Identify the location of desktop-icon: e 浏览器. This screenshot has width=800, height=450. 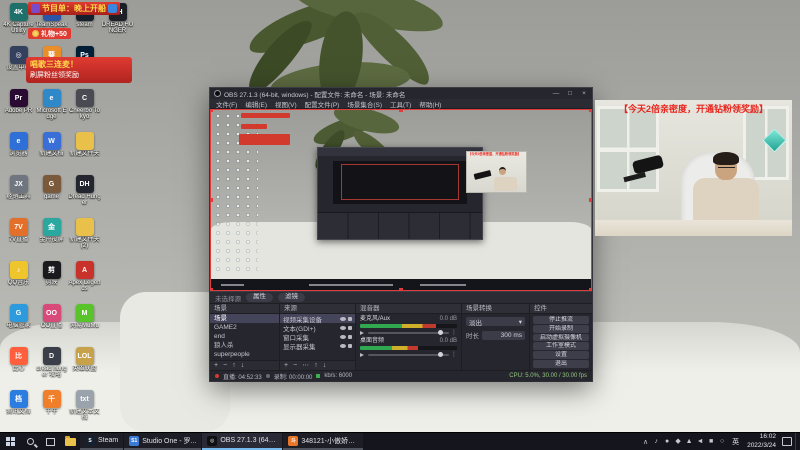
(18, 152).